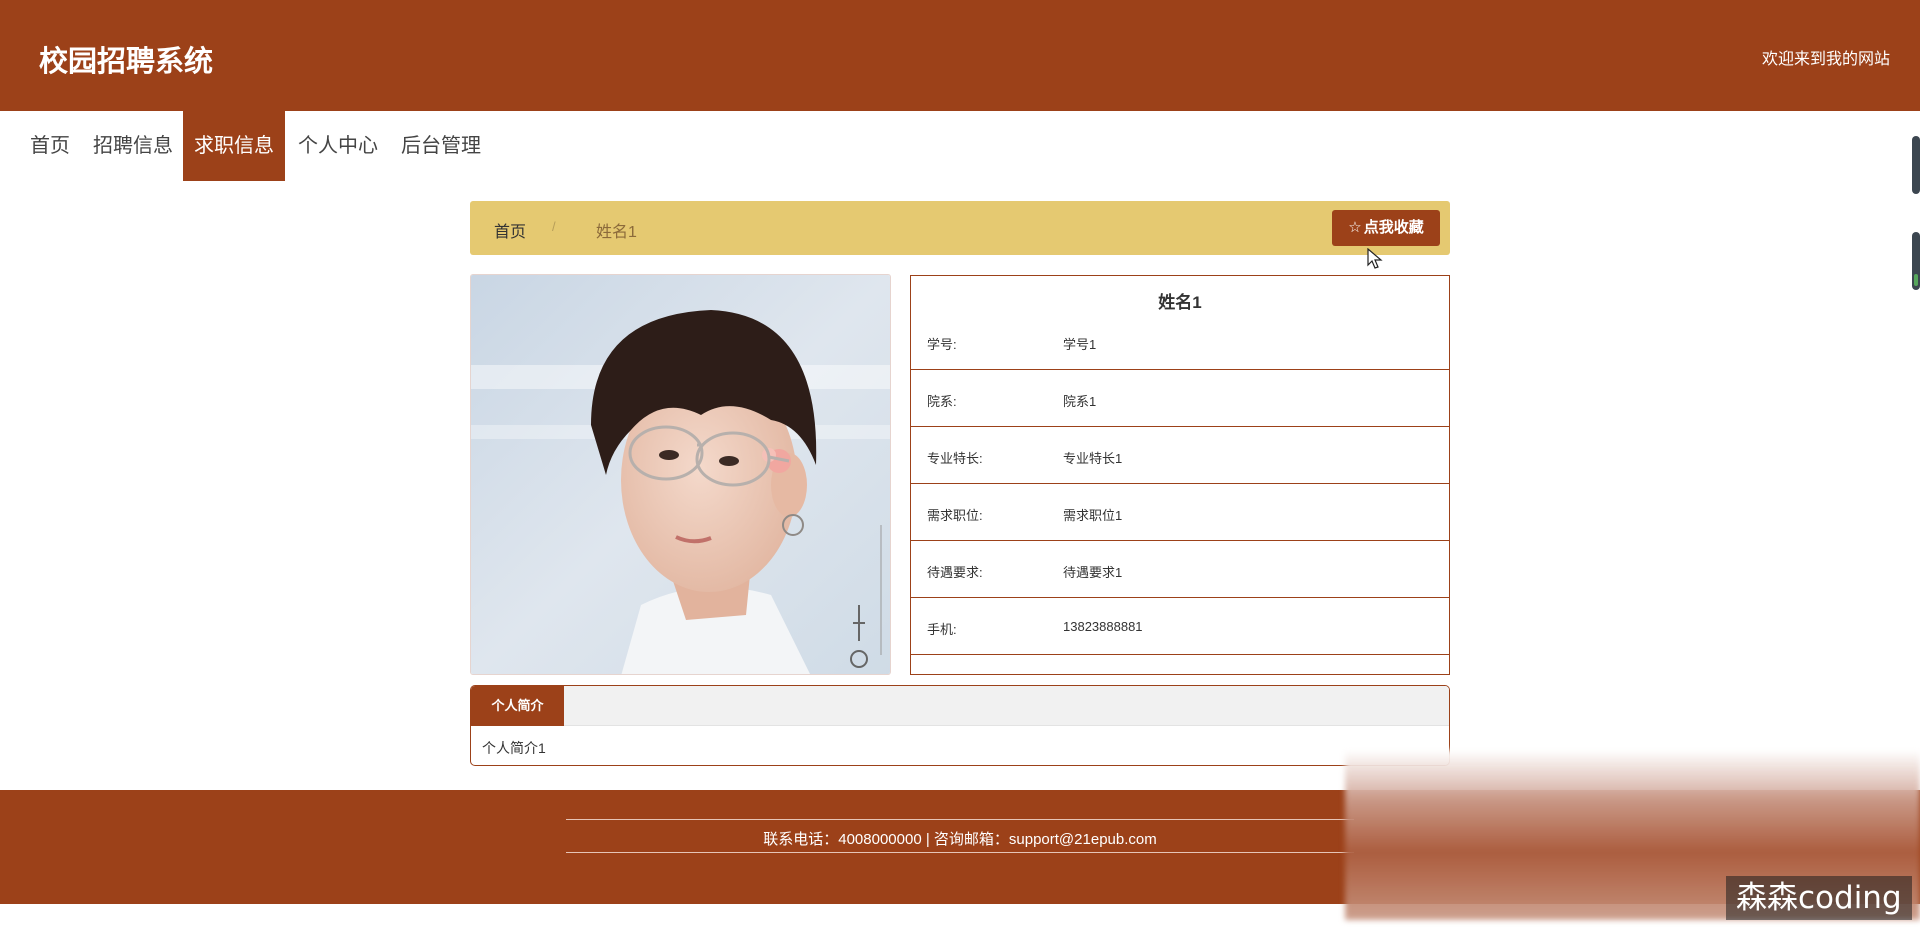 The height and width of the screenshot is (936, 1920). What do you see at coordinates (126, 62) in the screenshot?
I see `site-title: 校园招聘系统` at bounding box center [126, 62].